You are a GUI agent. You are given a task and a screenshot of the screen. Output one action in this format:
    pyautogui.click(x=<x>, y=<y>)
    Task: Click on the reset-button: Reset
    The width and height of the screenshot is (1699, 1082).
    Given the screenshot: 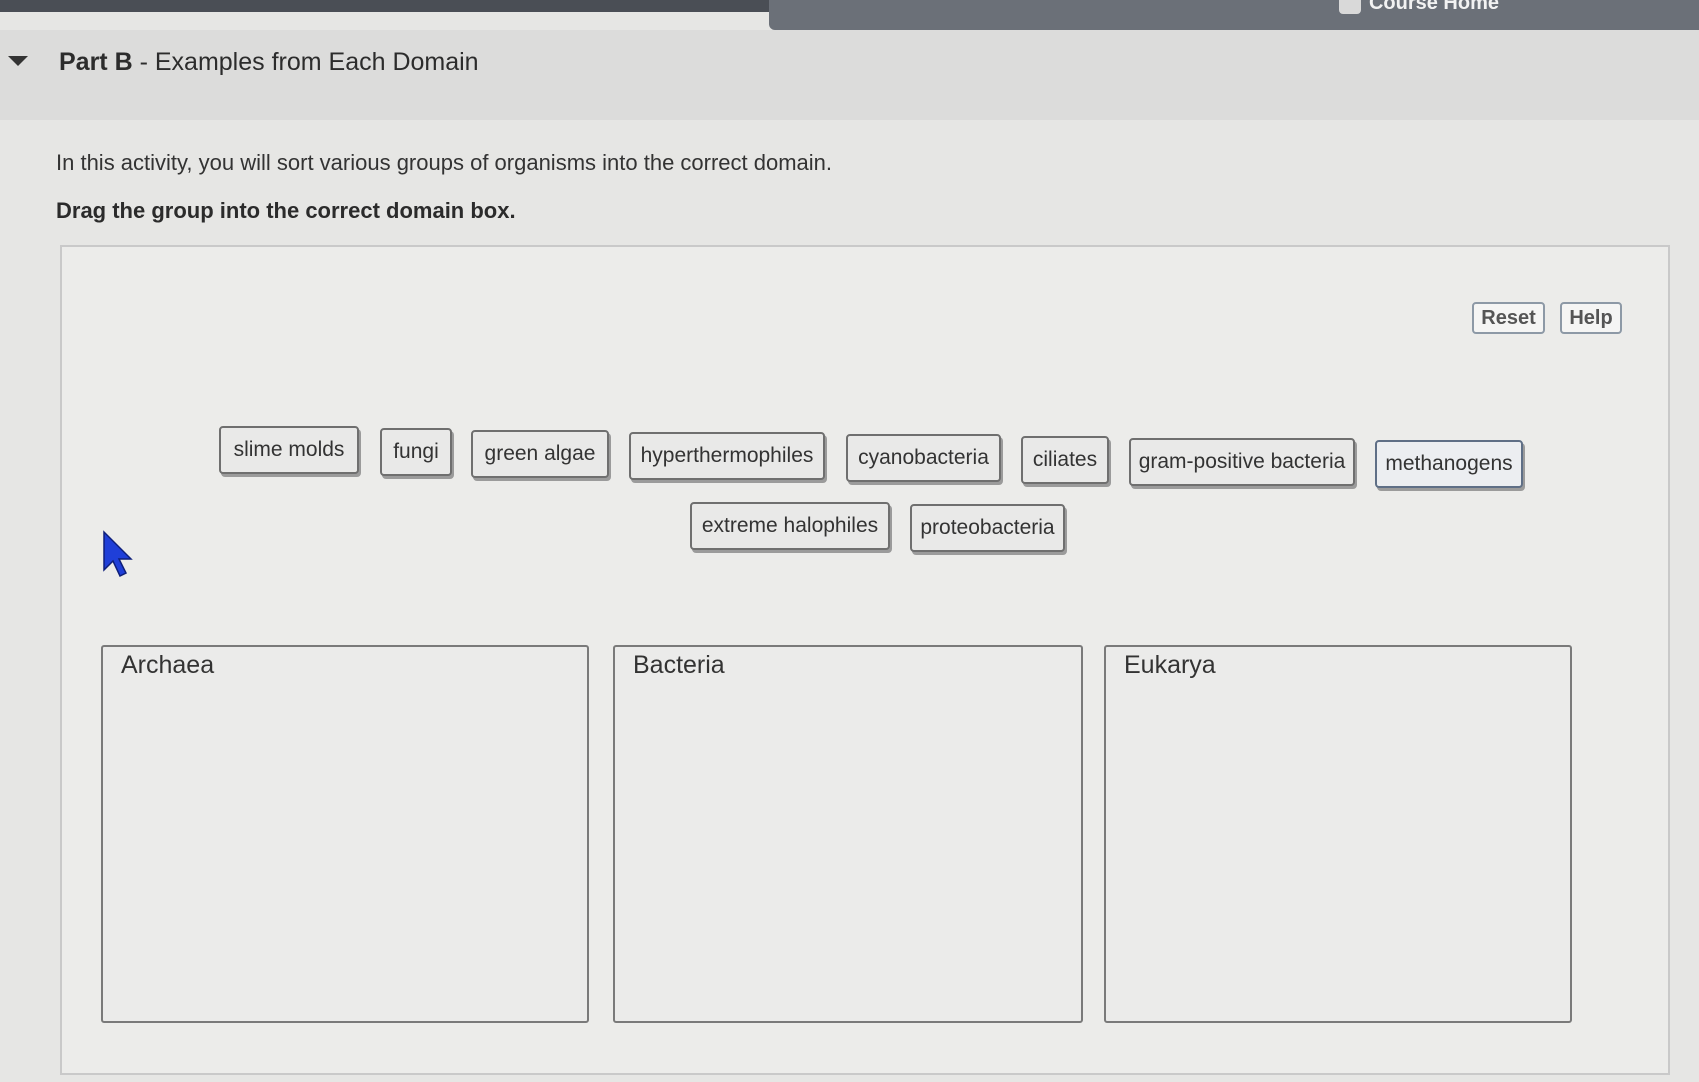 What is the action you would take?
    pyautogui.click(x=1508, y=318)
    